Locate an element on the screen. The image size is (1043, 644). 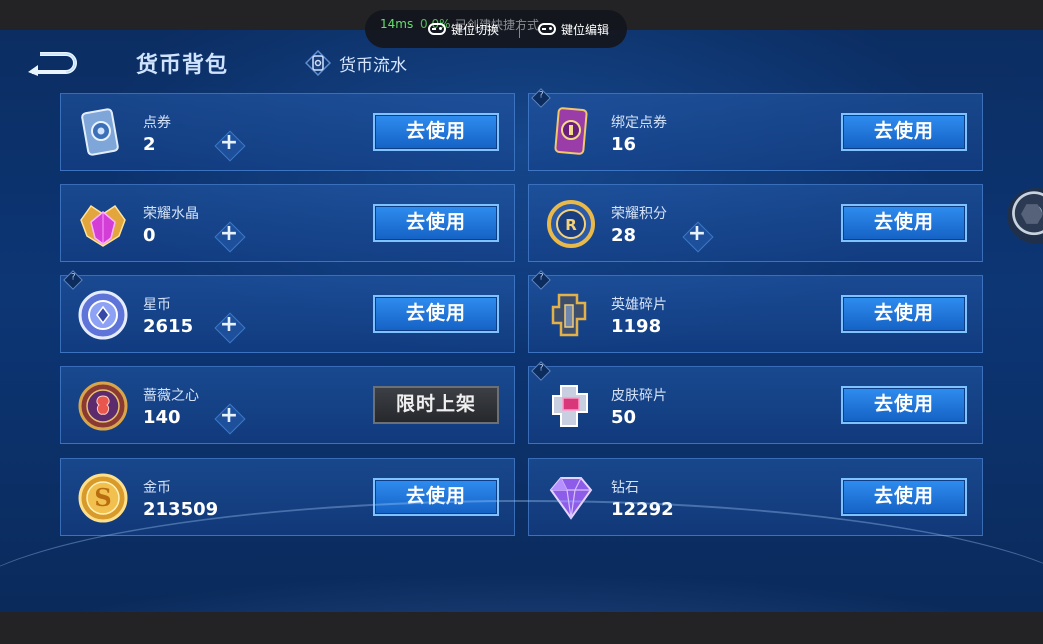
svg-text: R is located at coordinates (571, 225).